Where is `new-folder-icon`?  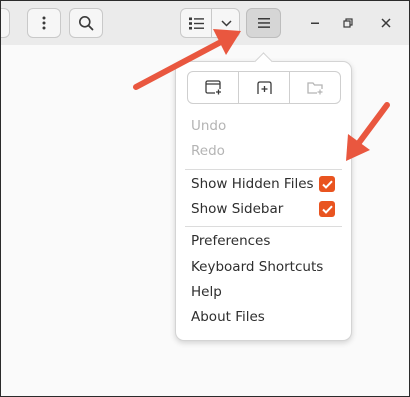
new-folder-icon is located at coordinates (315, 88).